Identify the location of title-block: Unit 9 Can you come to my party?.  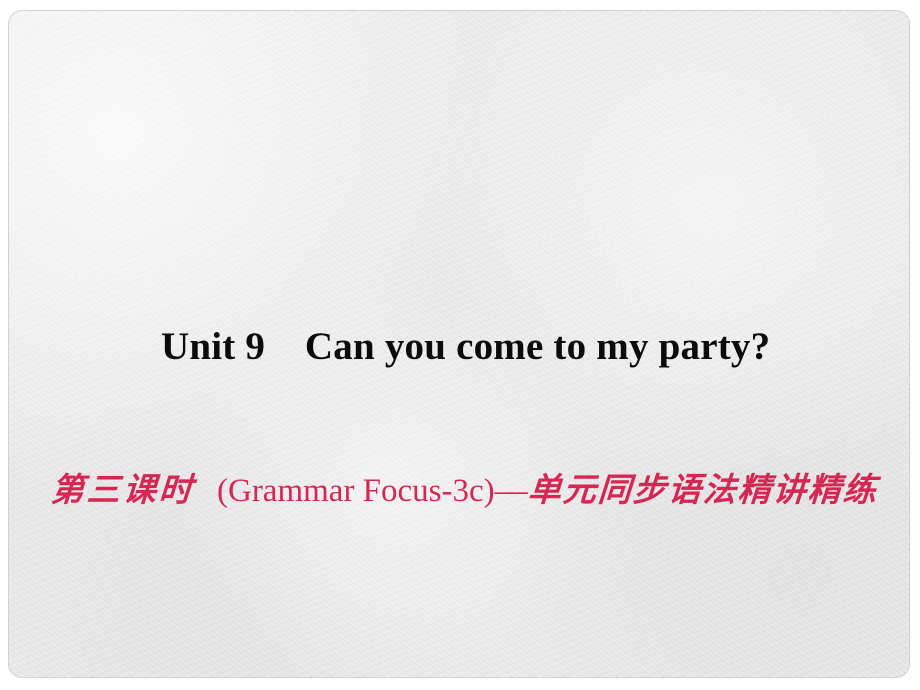
(465, 347).